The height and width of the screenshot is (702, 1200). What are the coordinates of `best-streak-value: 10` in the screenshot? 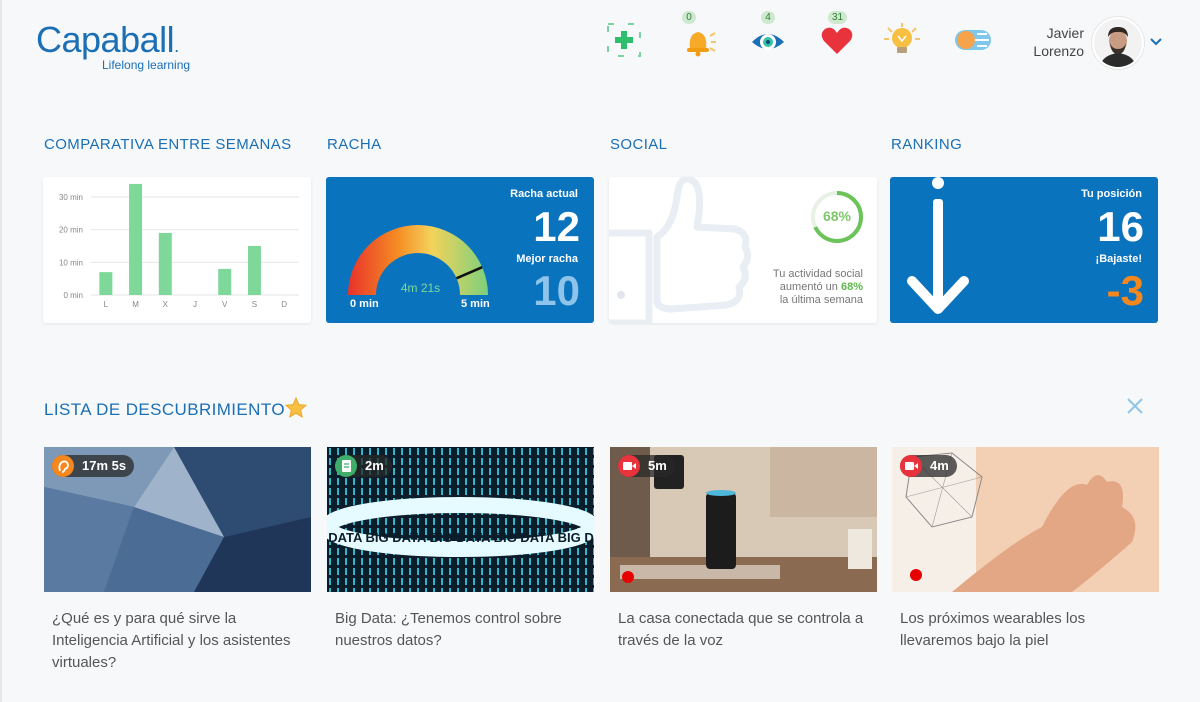 It's located at (556, 290).